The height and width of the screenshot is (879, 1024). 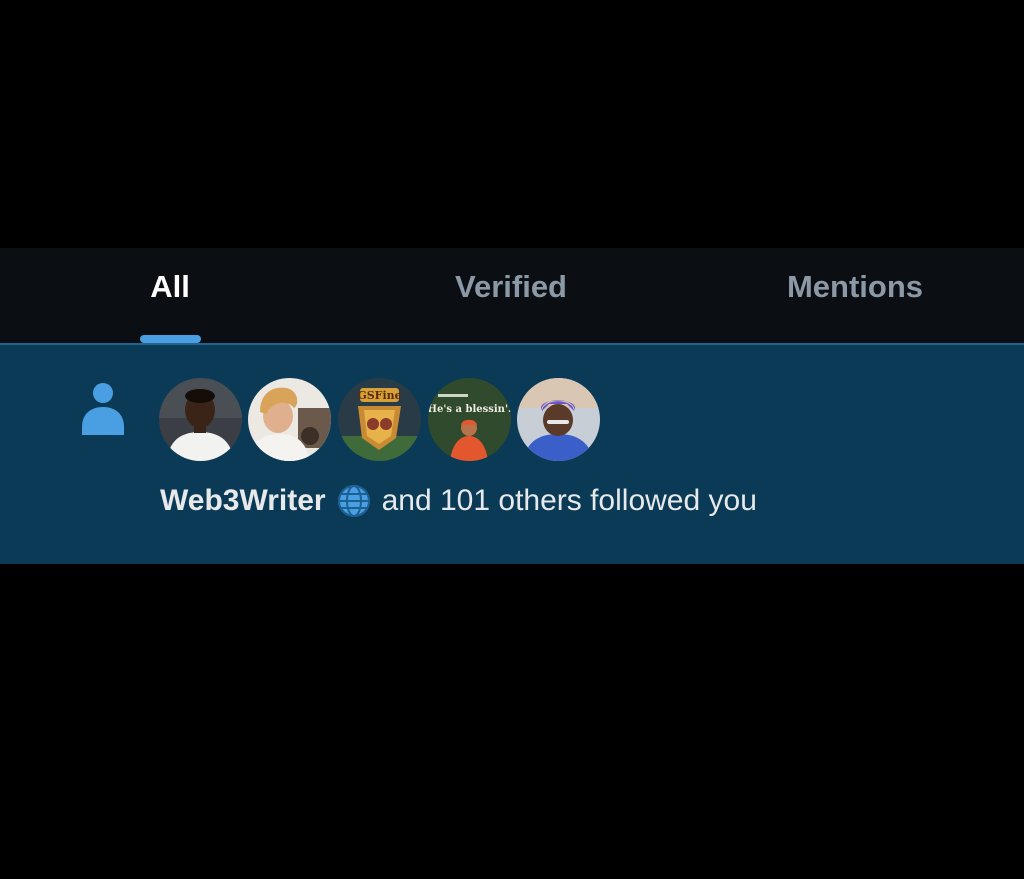 I want to click on avatar-5-image, so click(x=558, y=419).